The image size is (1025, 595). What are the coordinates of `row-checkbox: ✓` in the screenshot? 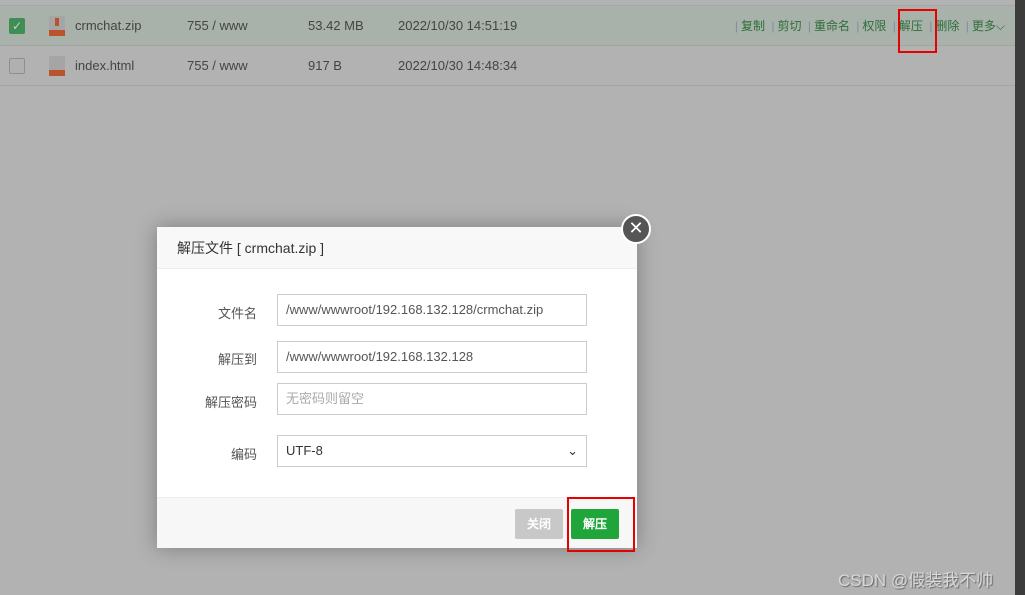 It's located at (17, 25).